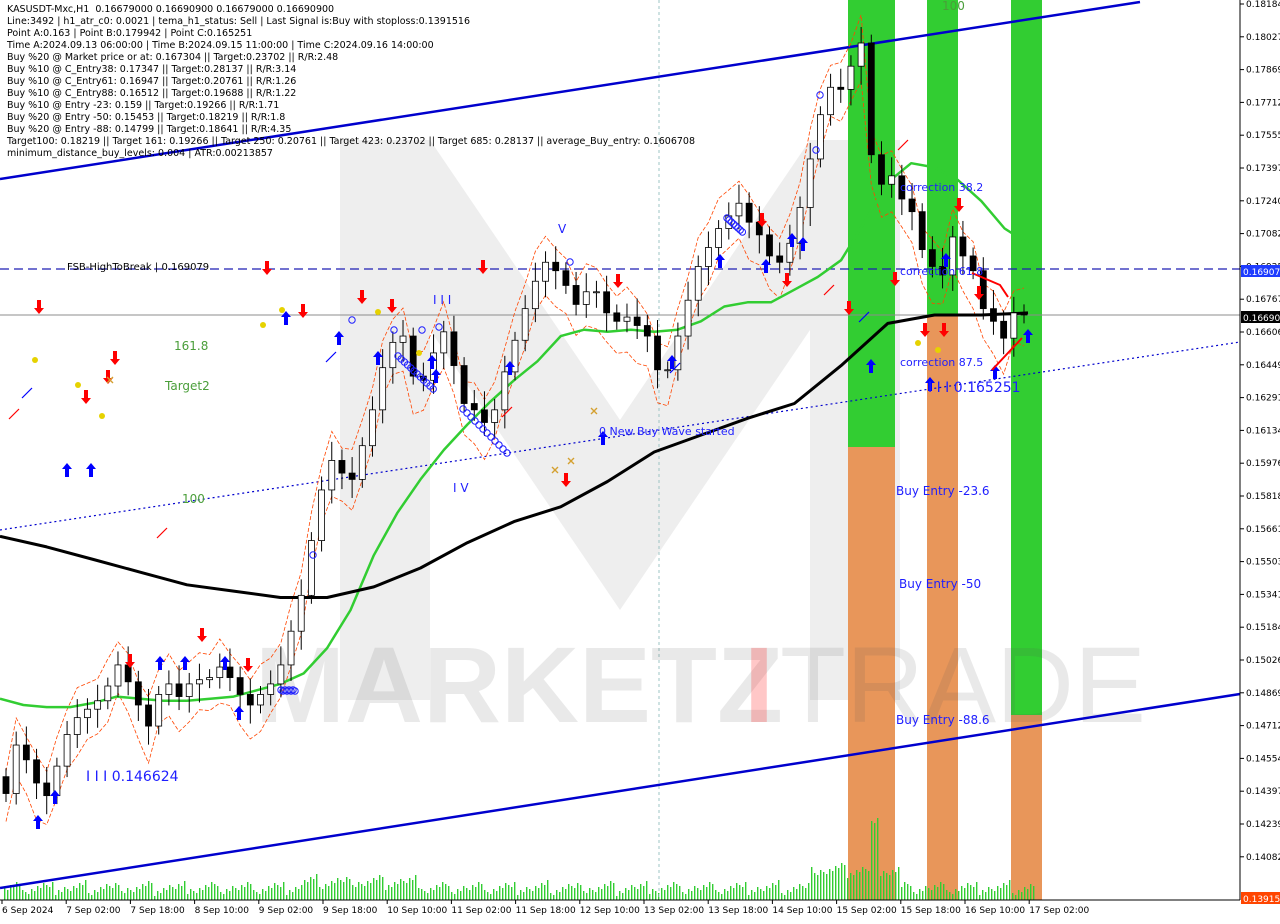  I want to click on x-tick-label: 6 Sep 2024, so click(28, 911).